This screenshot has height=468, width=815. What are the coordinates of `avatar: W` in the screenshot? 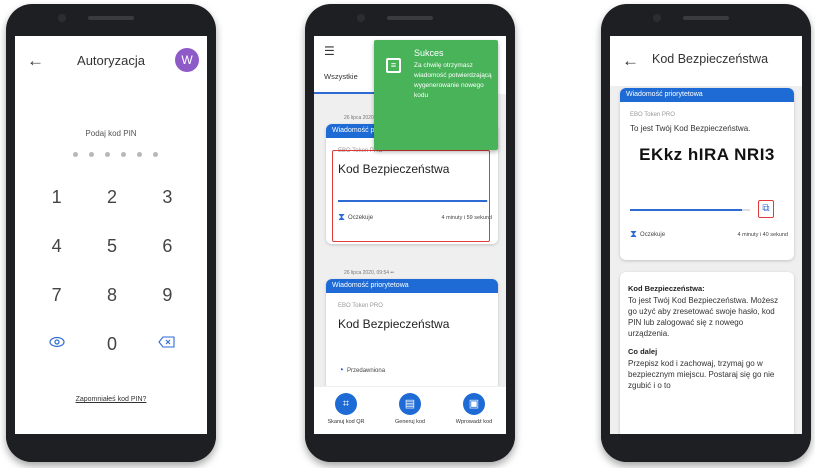 It's located at (187, 60).